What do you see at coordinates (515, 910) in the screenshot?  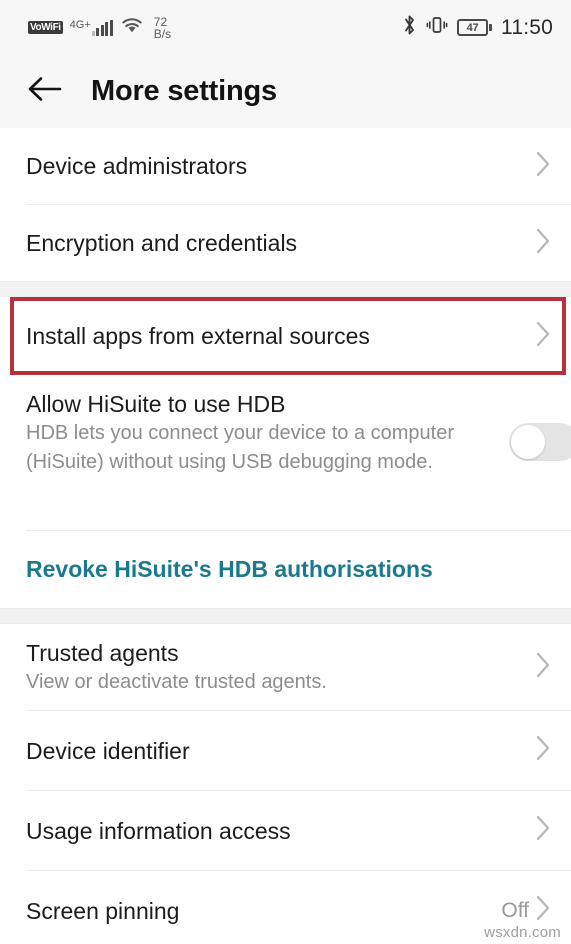 I see `row-value: Off` at bounding box center [515, 910].